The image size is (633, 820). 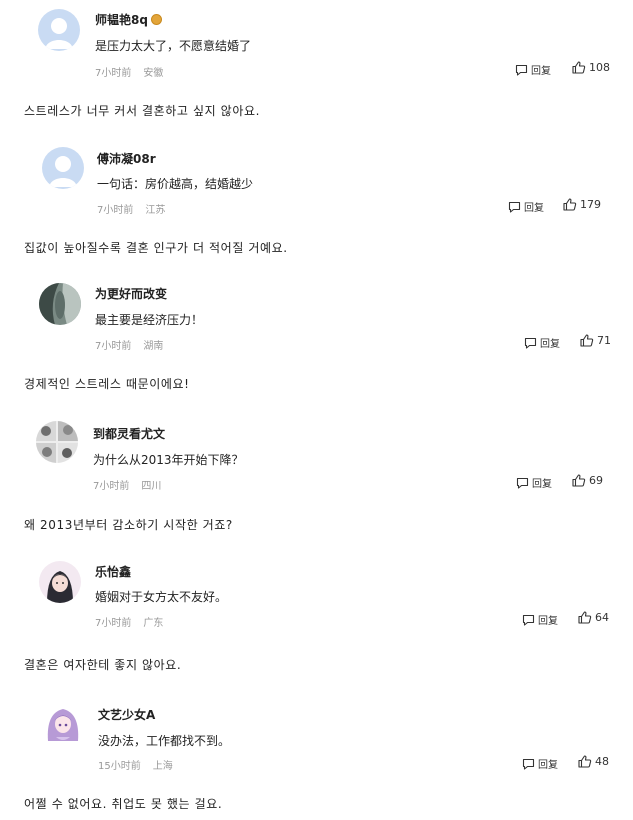 I want to click on comment-location: 四川, so click(x=151, y=486).